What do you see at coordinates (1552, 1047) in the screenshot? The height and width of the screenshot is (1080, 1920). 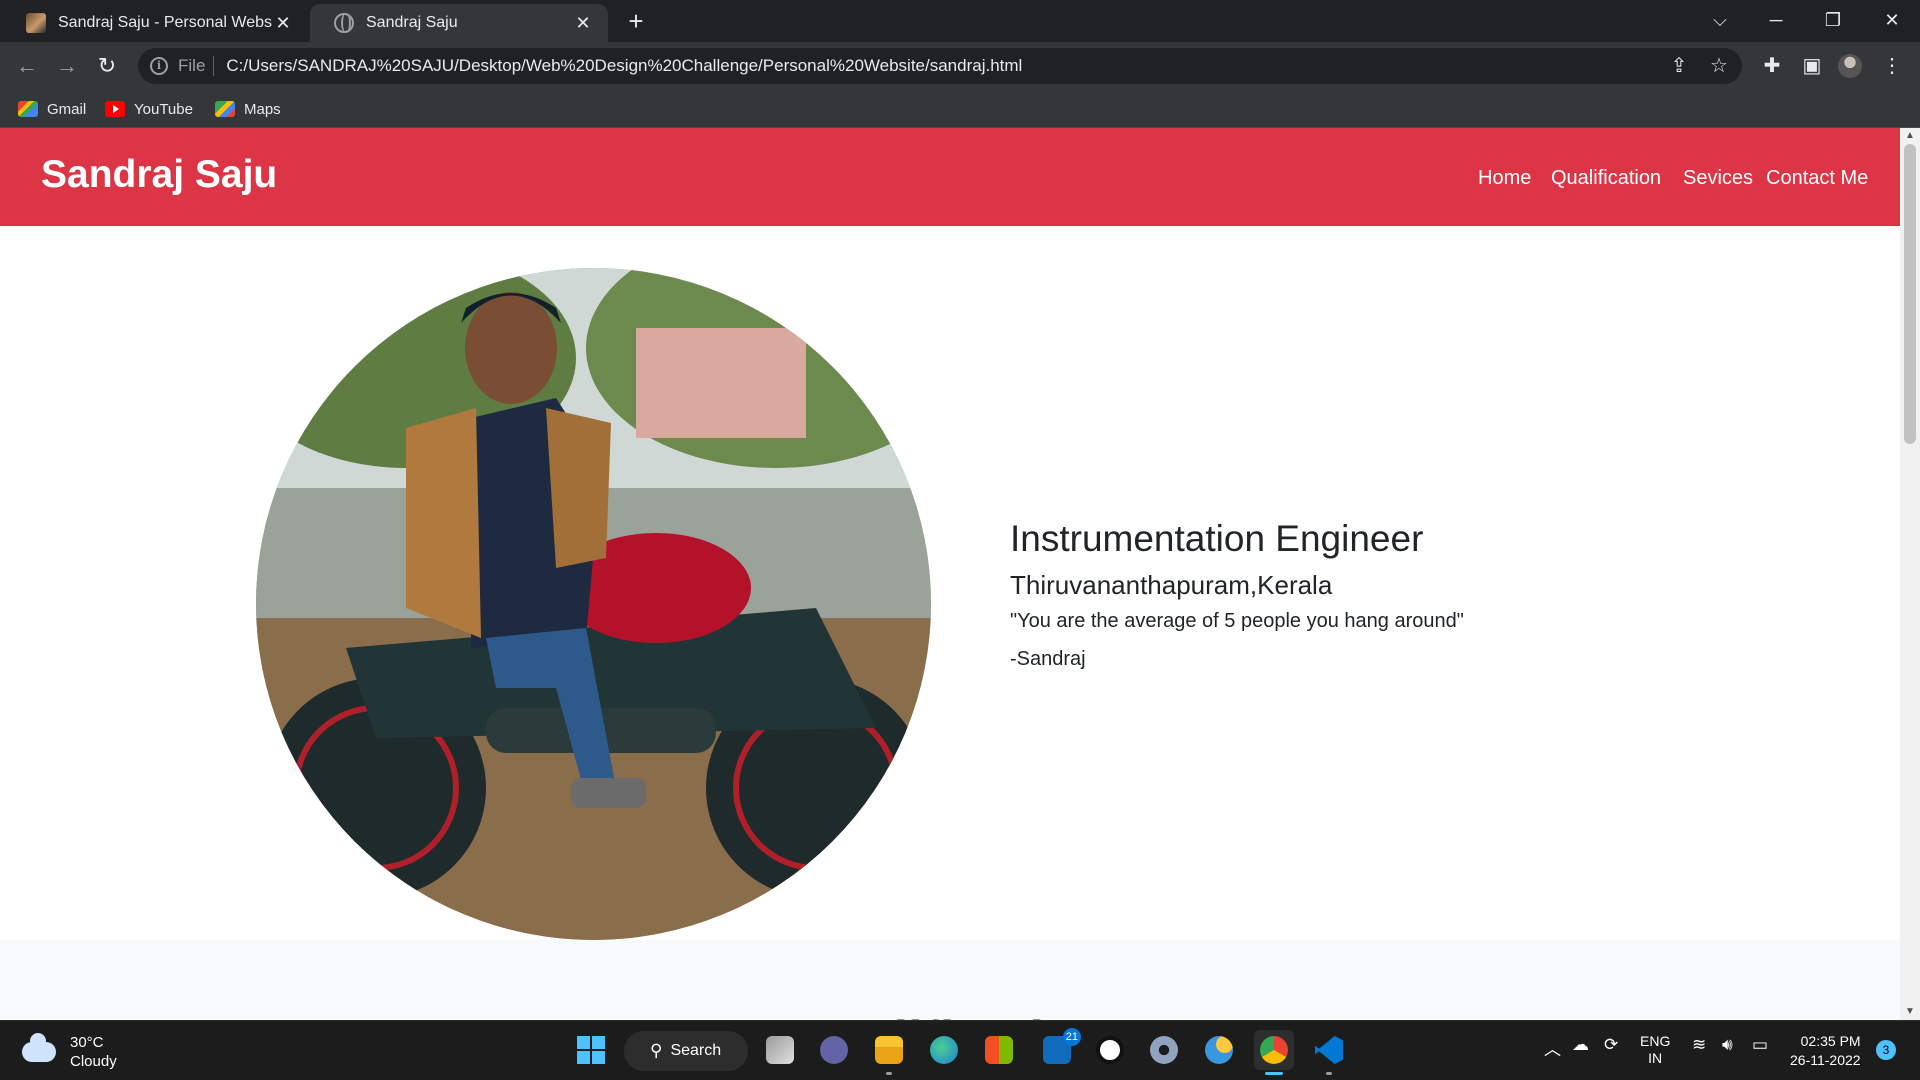 I see `tray-chevron-up-icon: ︿` at bounding box center [1552, 1047].